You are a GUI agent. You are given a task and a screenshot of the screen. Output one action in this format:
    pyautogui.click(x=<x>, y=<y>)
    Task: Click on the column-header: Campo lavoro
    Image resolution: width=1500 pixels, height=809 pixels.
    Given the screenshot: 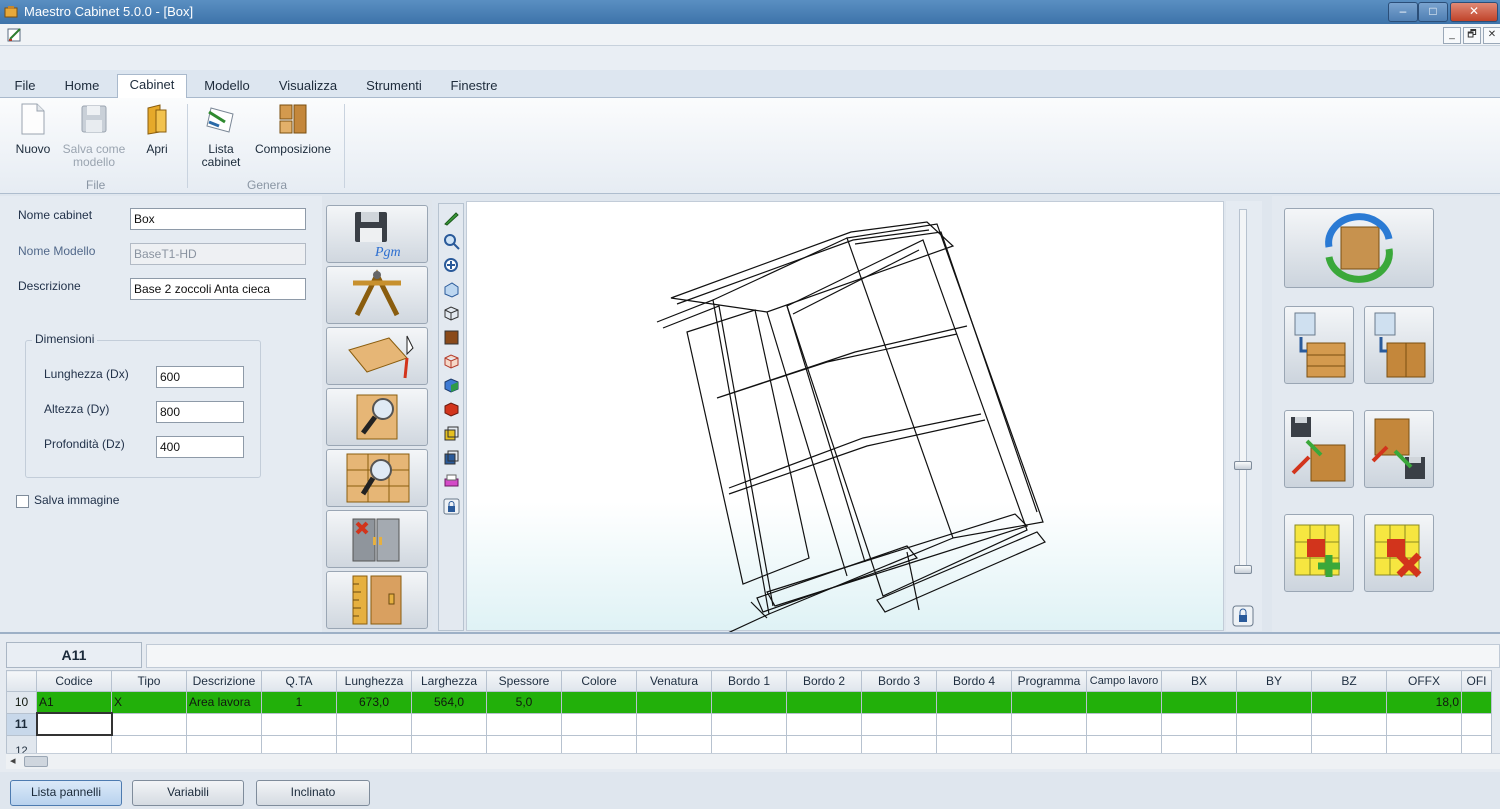 What is the action you would take?
    pyautogui.click(x=1124, y=681)
    